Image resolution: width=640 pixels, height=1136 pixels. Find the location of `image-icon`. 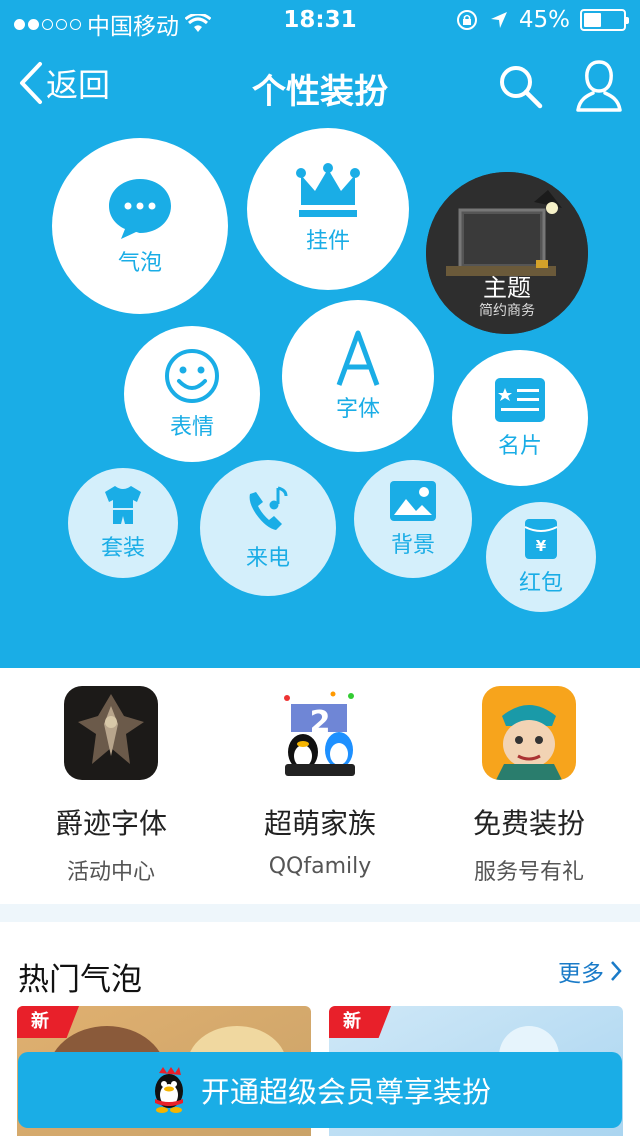

image-icon is located at coordinates (413, 501).